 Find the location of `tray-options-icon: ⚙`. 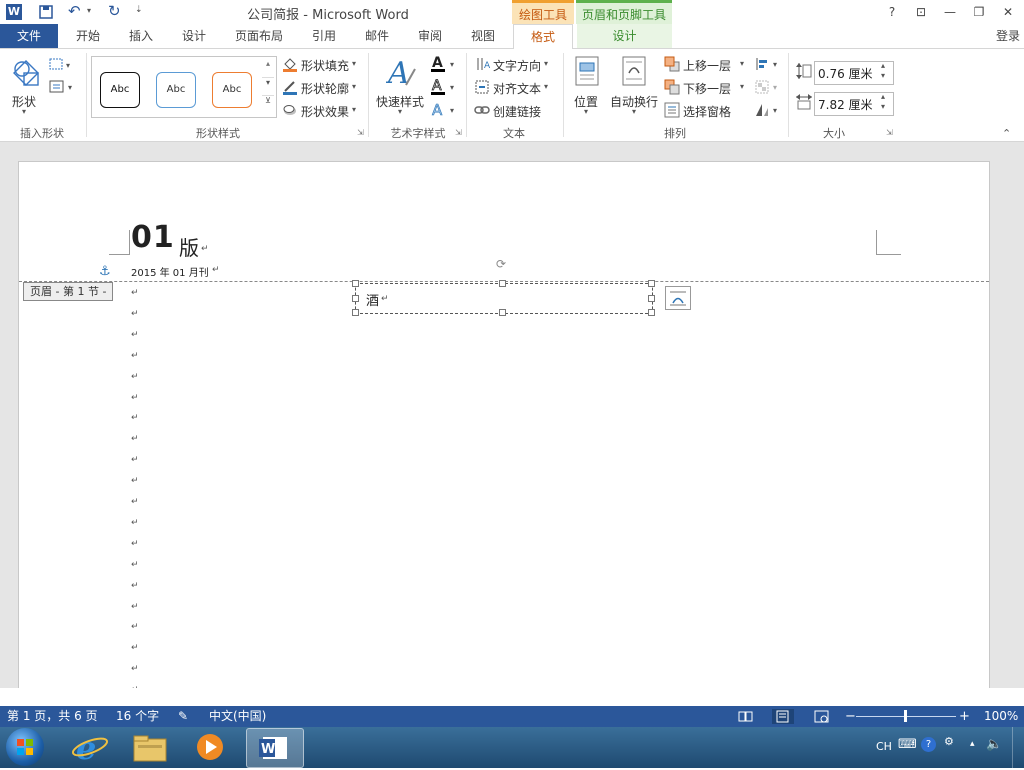

tray-options-icon: ⚙ is located at coordinates (949, 741).